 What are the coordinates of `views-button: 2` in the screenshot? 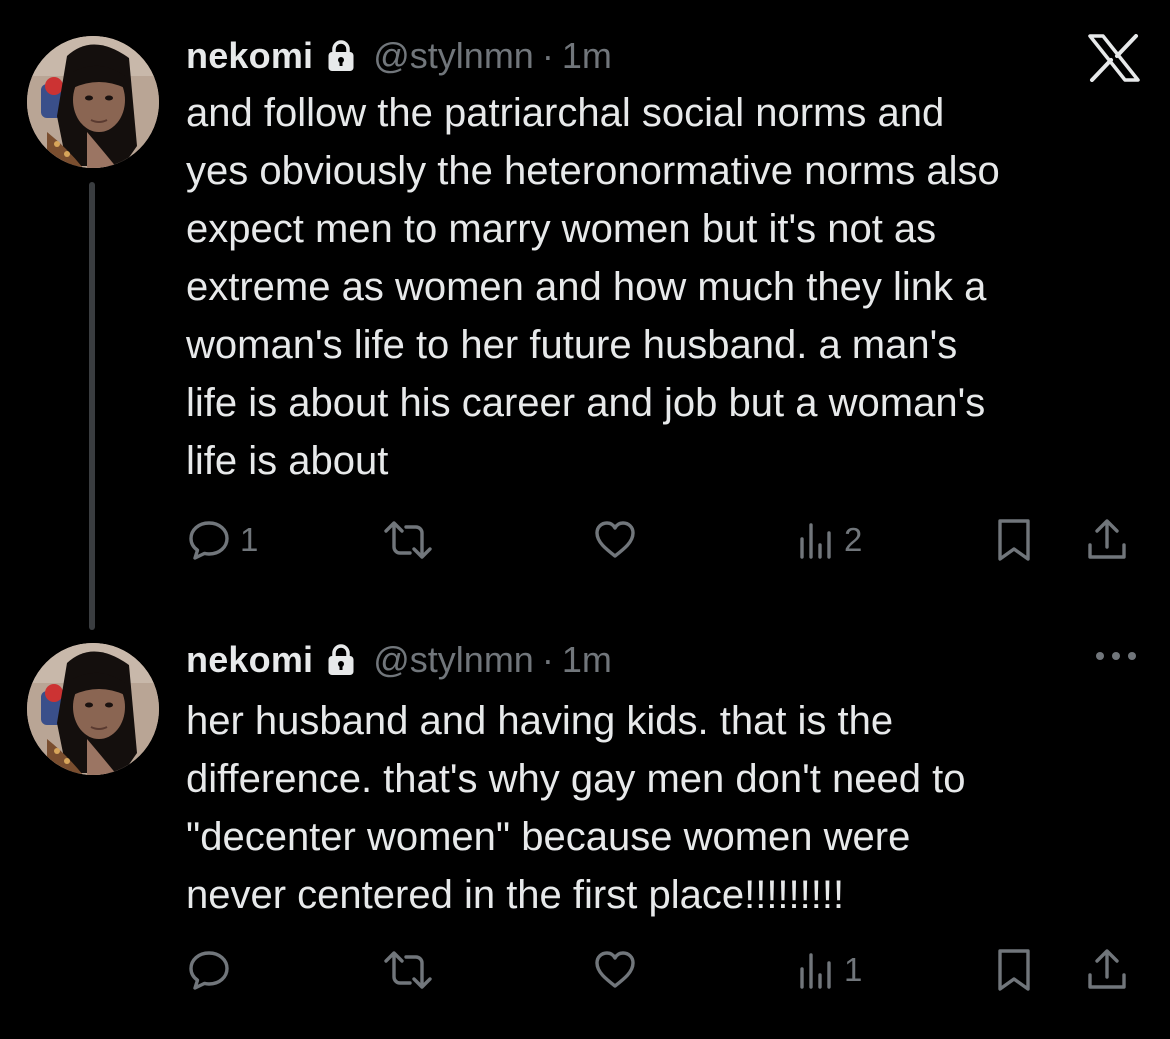 It's located at (829, 540).